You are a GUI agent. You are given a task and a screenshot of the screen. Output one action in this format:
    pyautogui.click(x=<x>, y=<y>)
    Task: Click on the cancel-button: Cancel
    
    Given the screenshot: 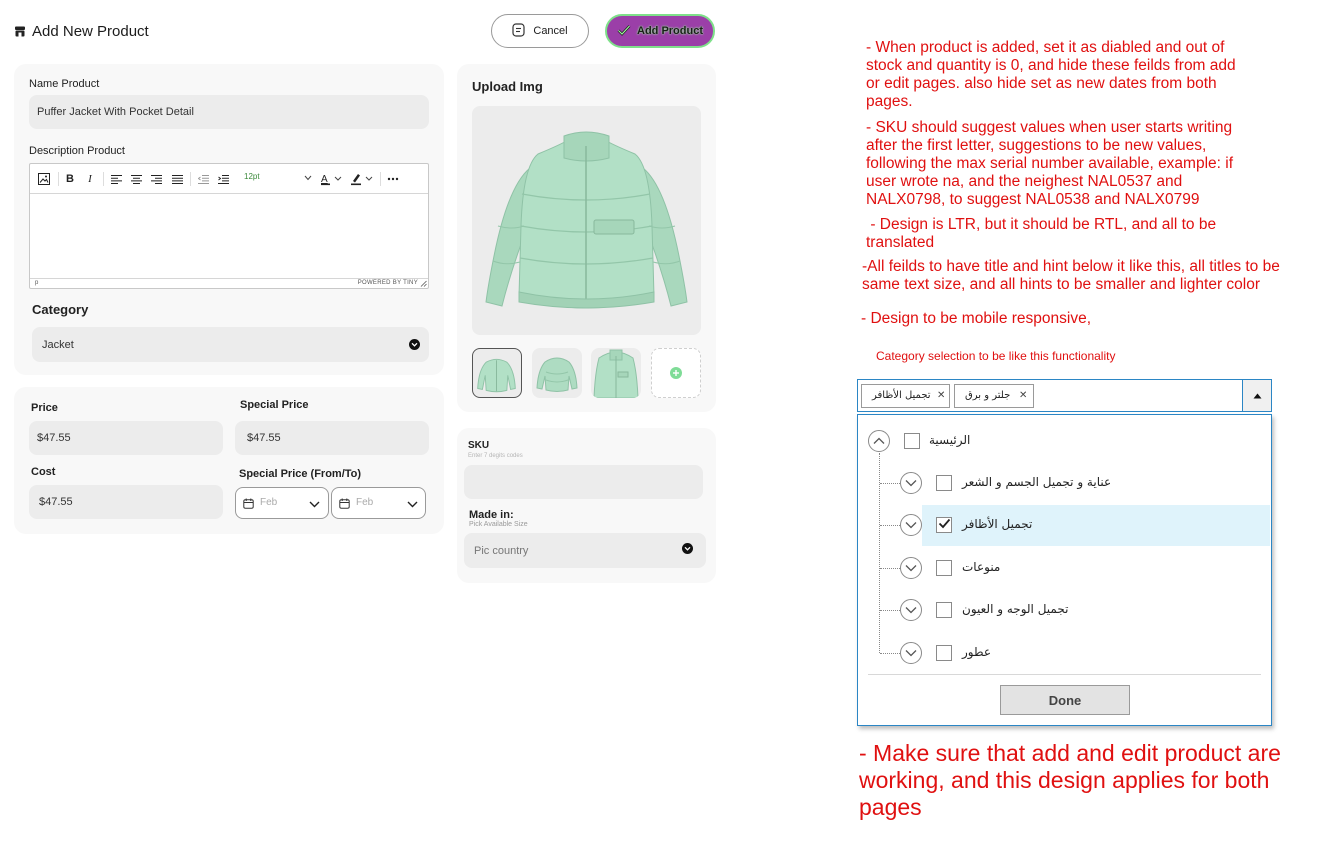 What is the action you would take?
    pyautogui.click(x=540, y=31)
    